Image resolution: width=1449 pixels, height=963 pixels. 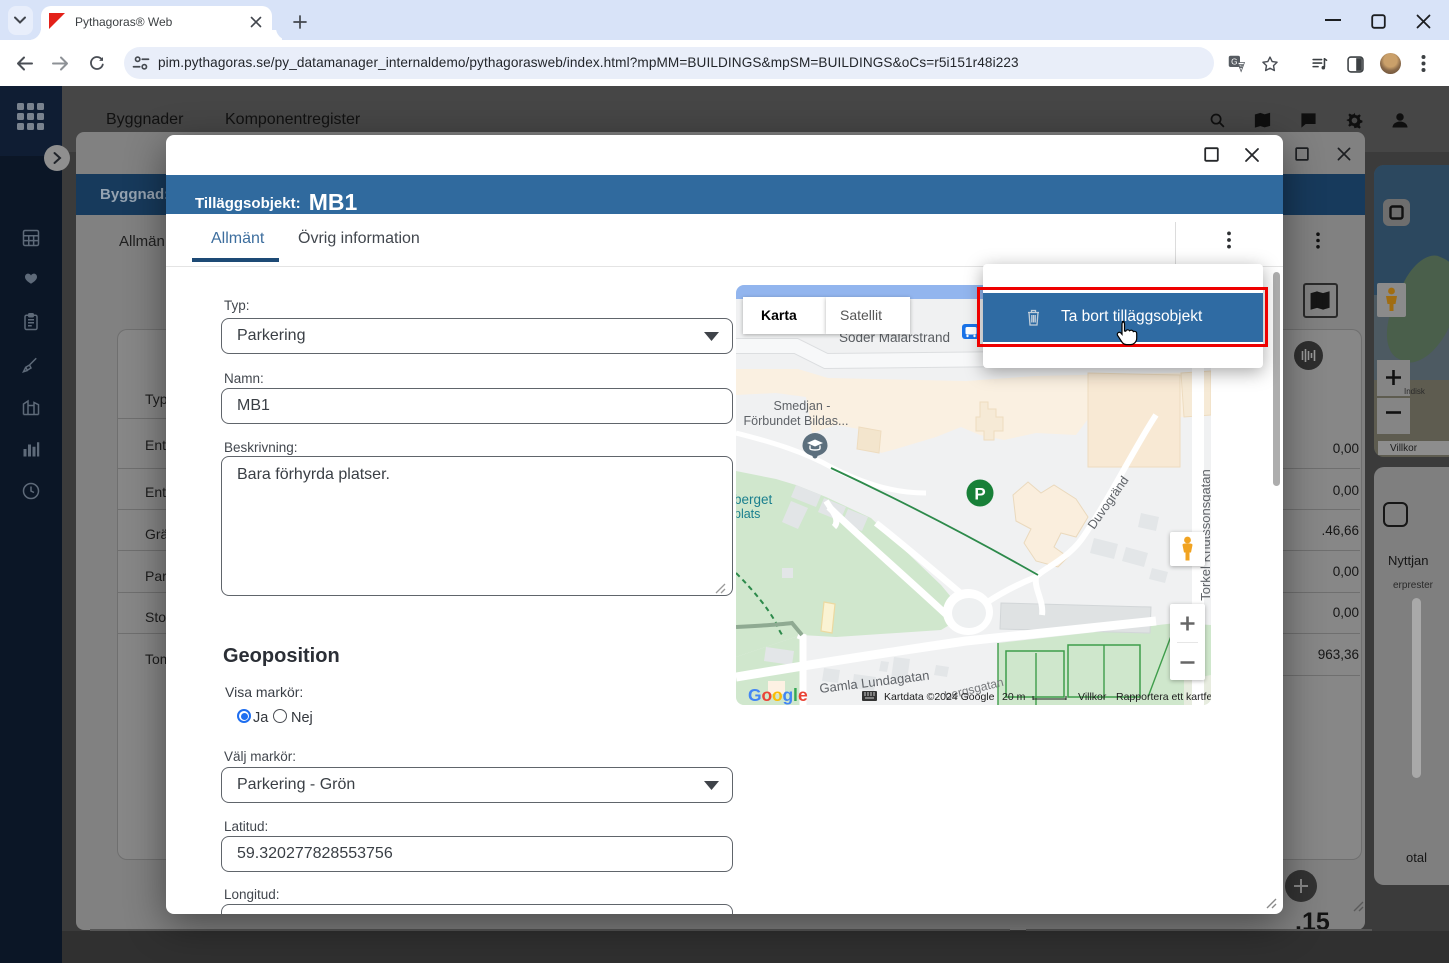 What do you see at coordinates (1163, 697) in the screenshot?
I see `svg-text: Rapportera ett kartfel` at bounding box center [1163, 697].